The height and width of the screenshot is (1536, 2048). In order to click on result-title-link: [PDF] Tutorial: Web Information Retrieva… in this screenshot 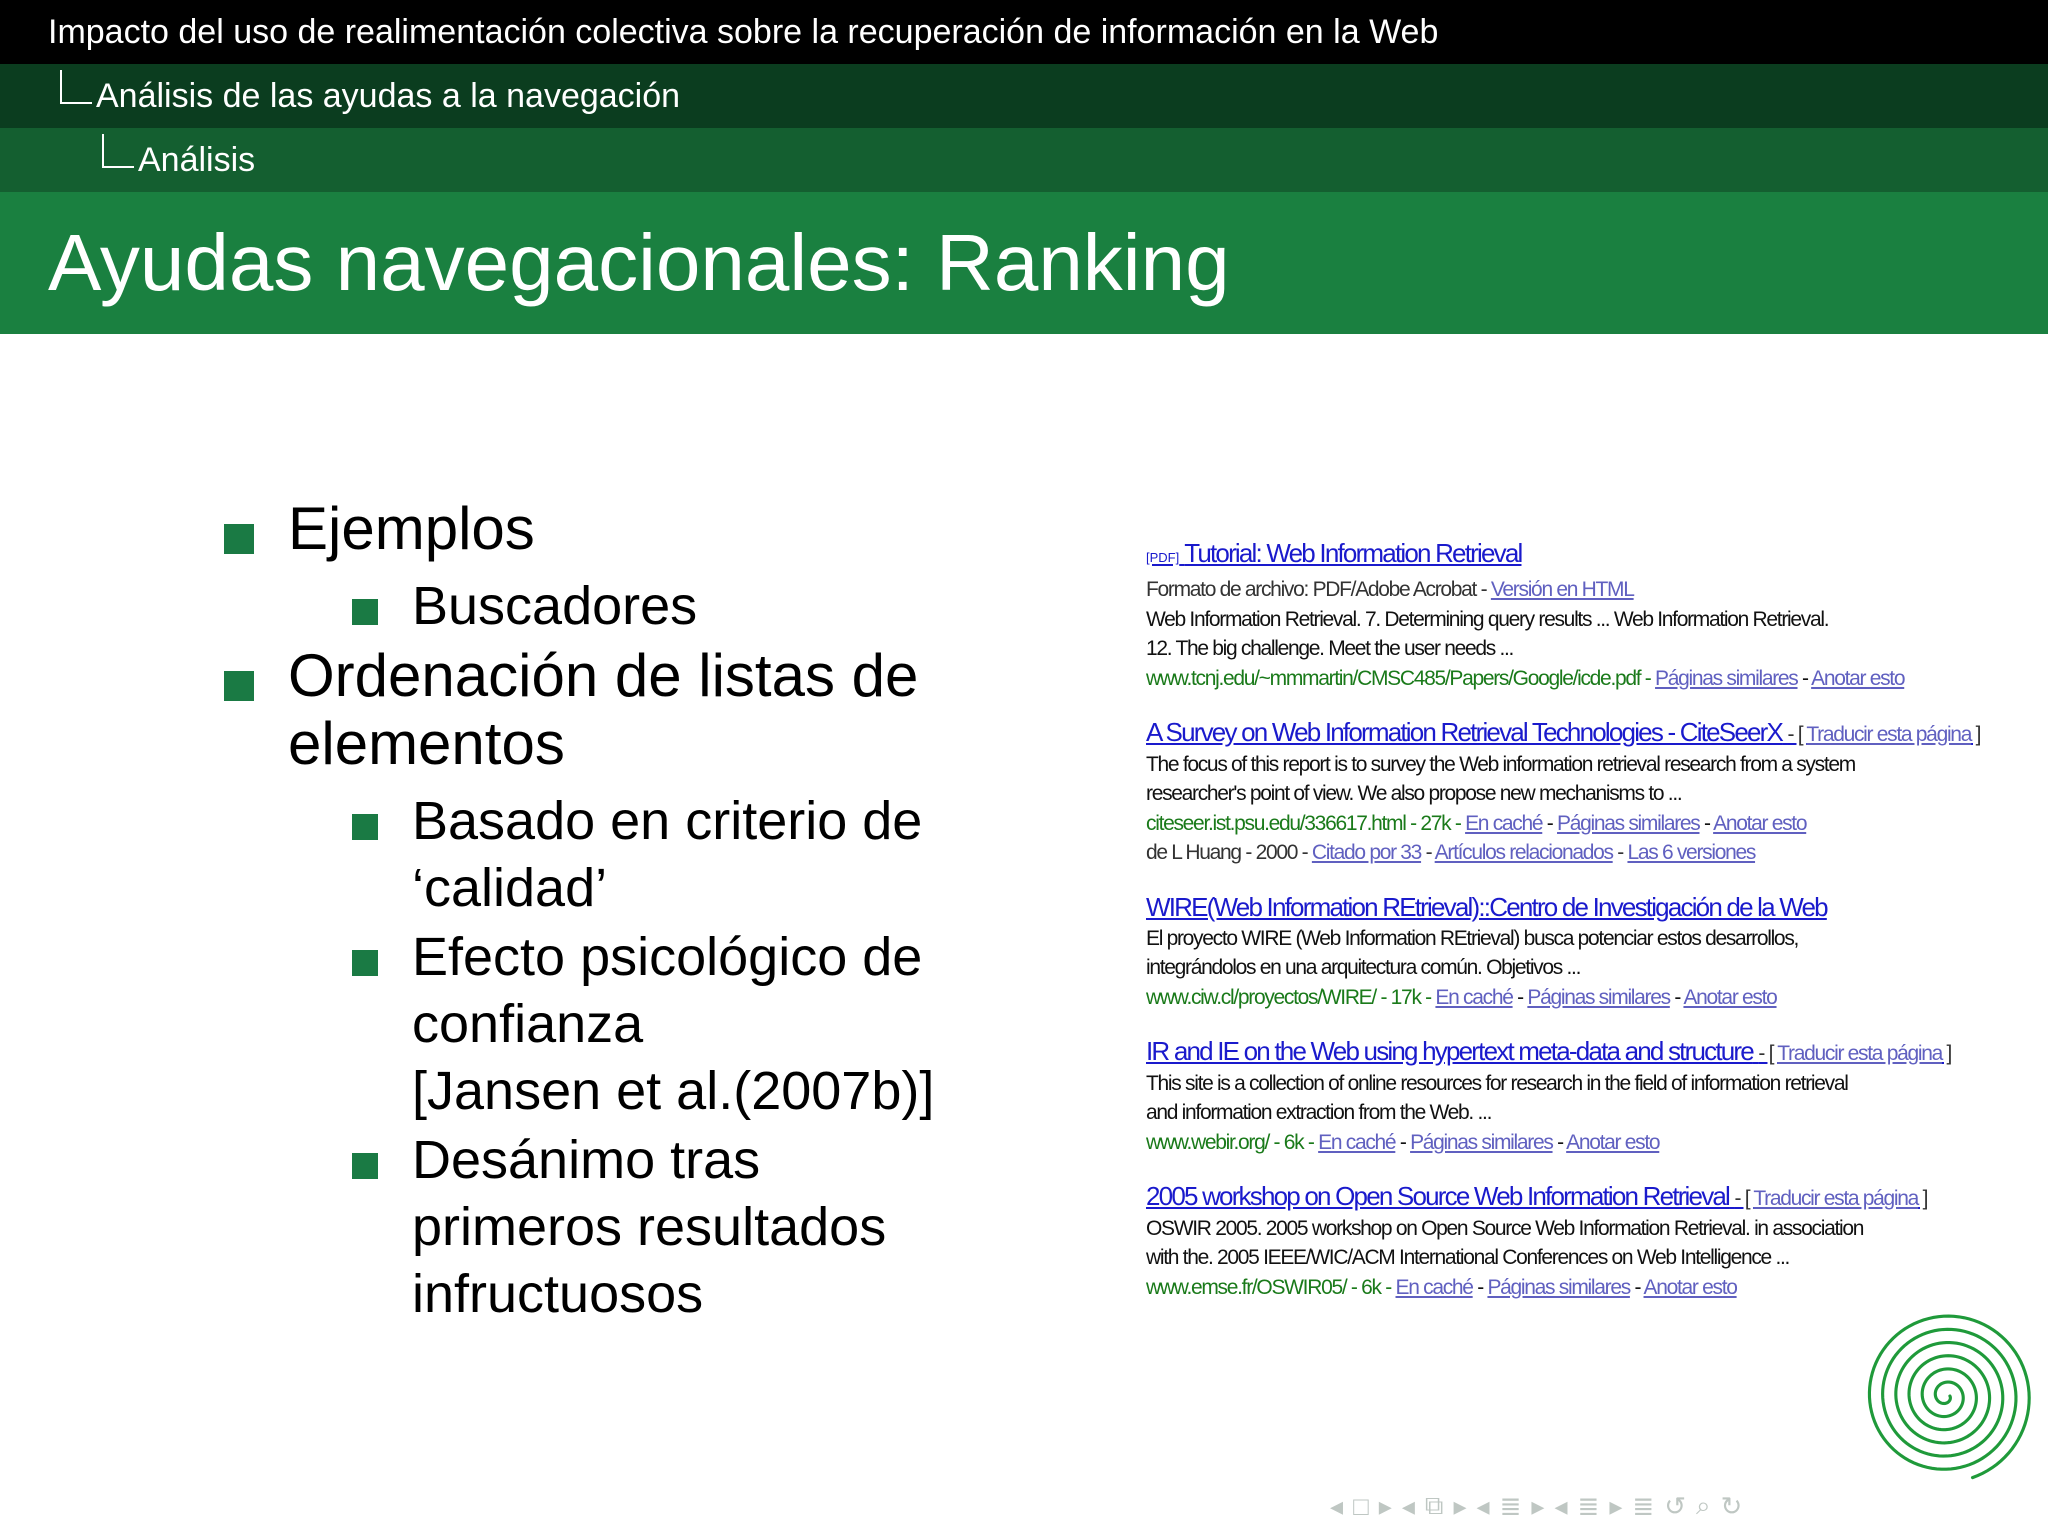, I will do `click(1506, 555)`.